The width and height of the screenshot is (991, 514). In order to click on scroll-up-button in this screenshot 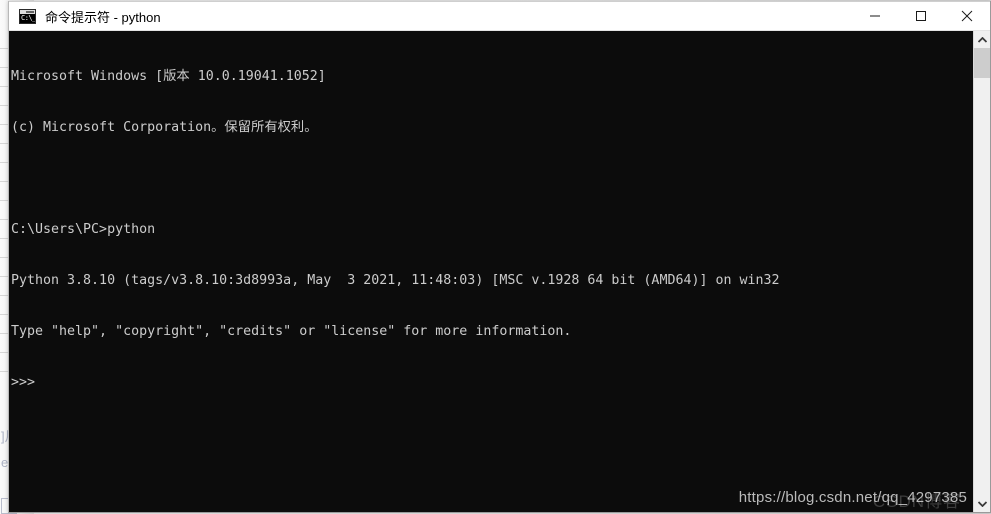, I will do `click(982, 39)`.